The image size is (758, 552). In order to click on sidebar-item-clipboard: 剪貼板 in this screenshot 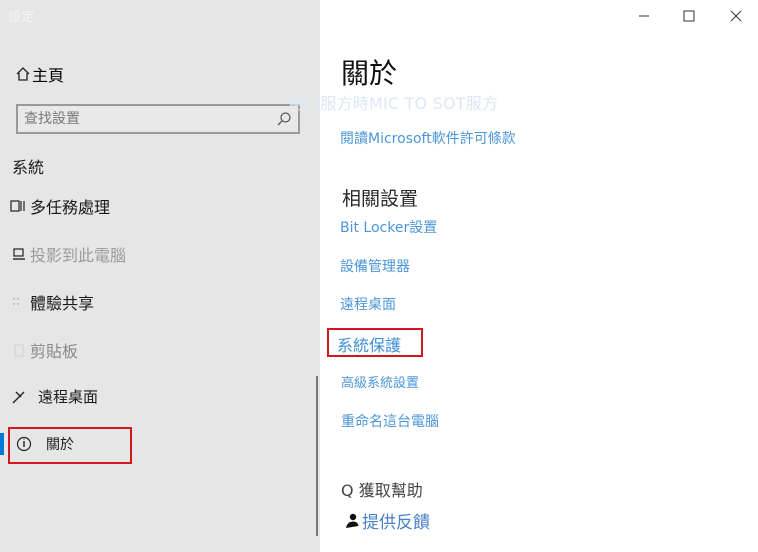, I will do `click(44, 350)`.